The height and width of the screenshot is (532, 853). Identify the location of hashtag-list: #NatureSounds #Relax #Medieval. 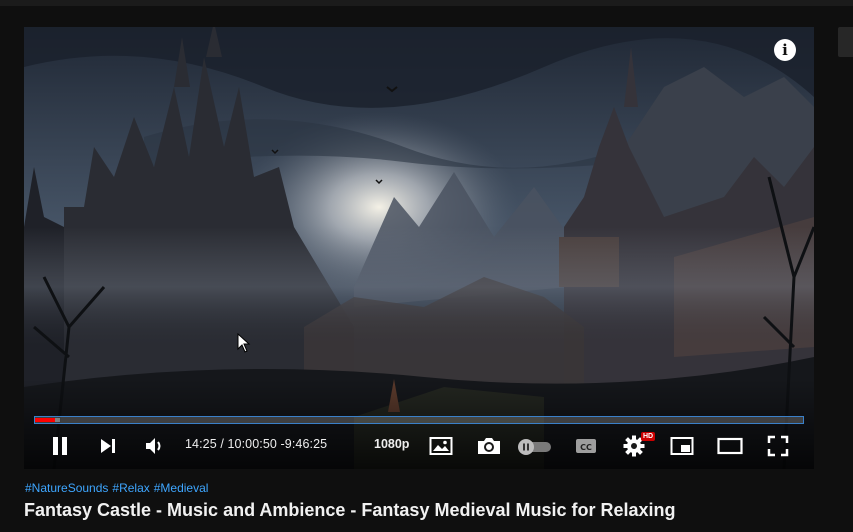
(118, 488).